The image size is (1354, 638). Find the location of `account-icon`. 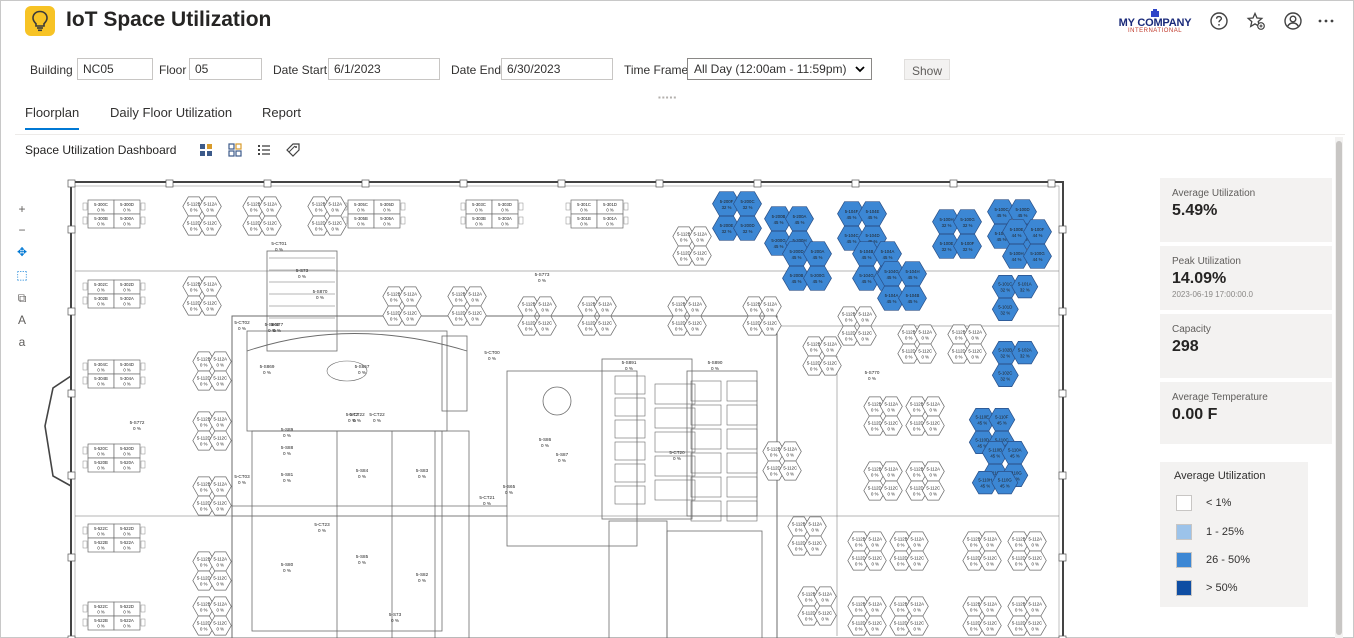

account-icon is located at coordinates (1293, 21).